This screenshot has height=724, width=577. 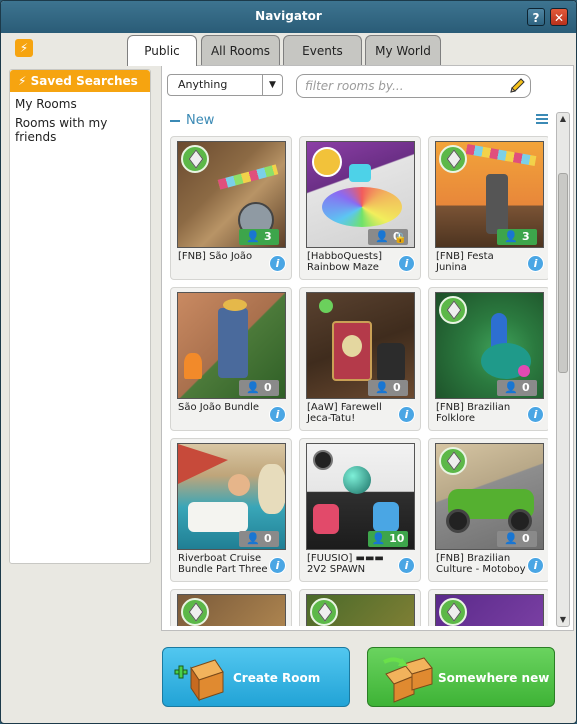 What do you see at coordinates (481, 564) in the screenshot?
I see `room-name: [FNB] Brazilian Culture - Motoboy` at bounding box center [481, 564].